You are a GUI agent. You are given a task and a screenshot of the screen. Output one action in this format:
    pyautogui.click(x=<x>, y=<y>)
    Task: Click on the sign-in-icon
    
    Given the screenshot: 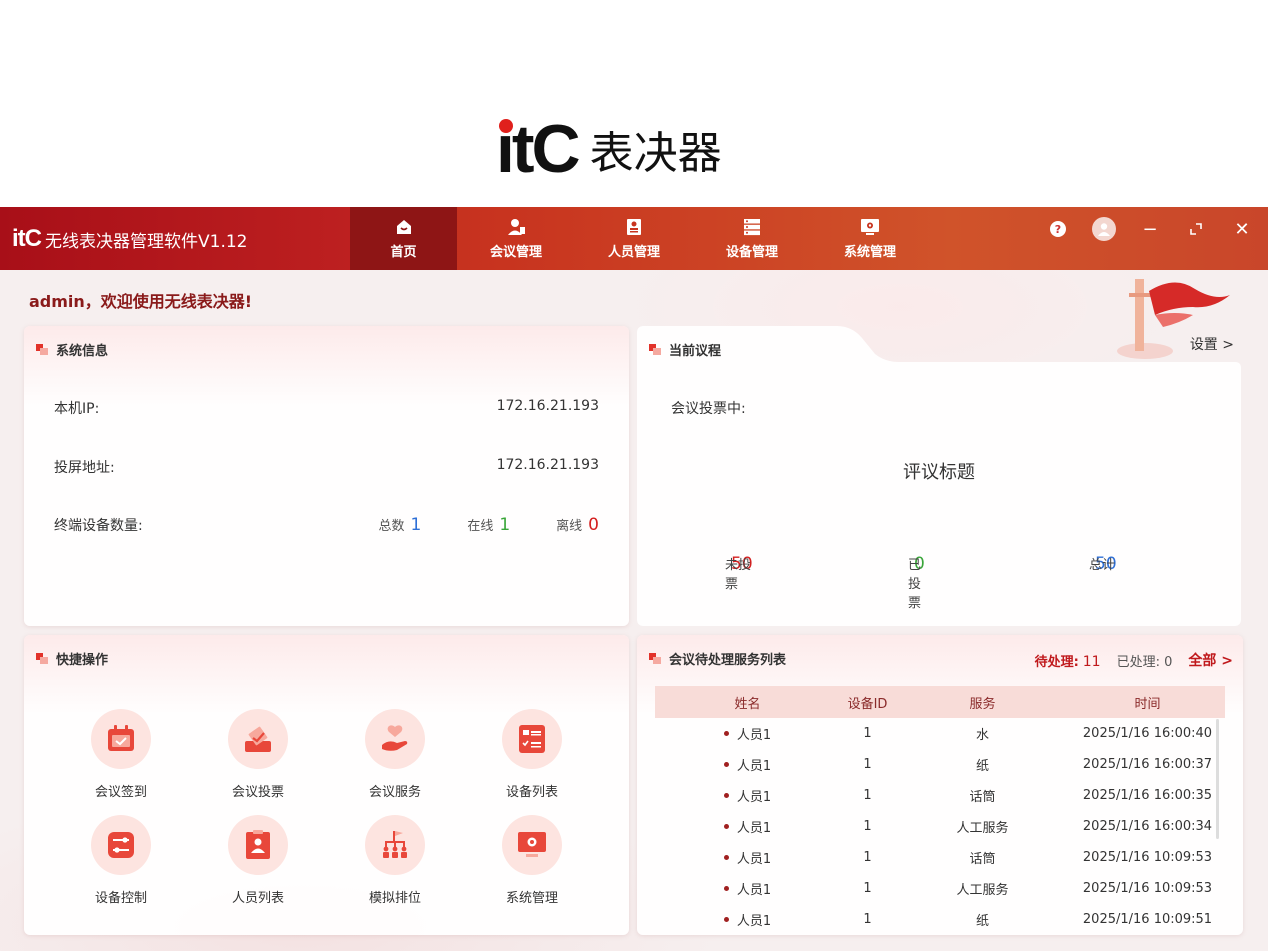 What is the action you would take?
    pyautogui.click(x=121, y=738)
    